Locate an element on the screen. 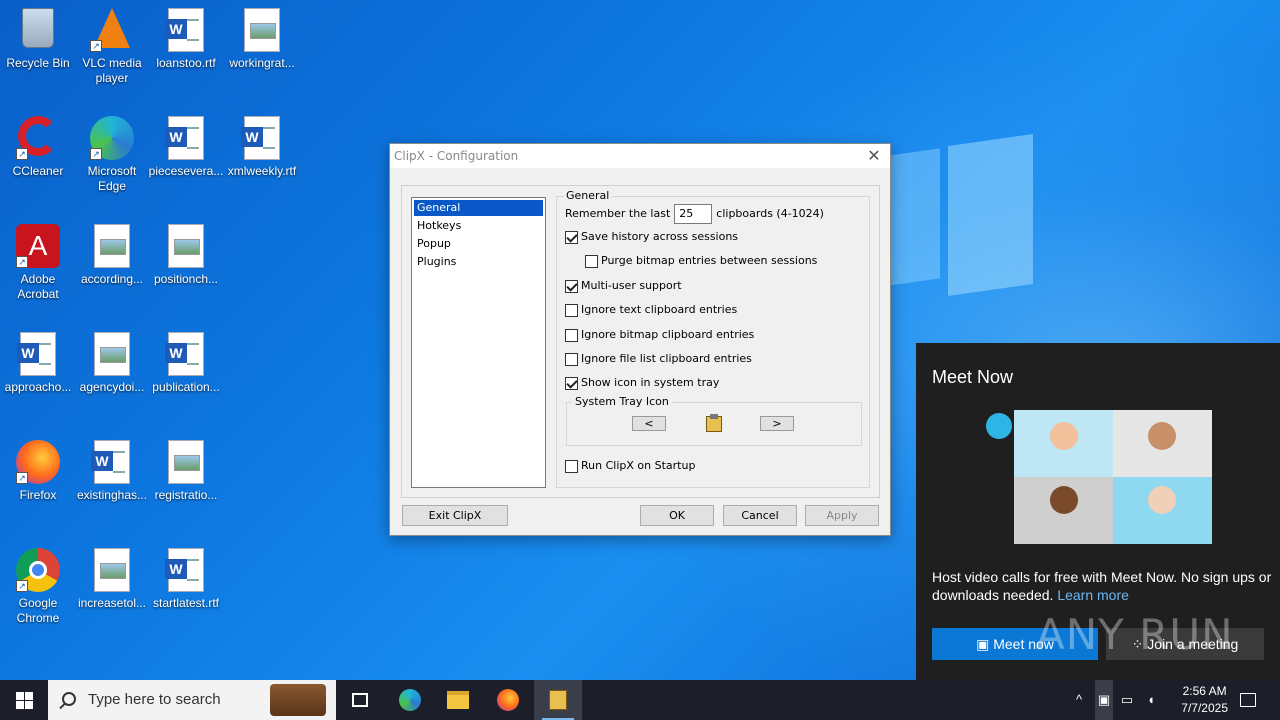  ok-button: OK is located at coordinates (677, 515).